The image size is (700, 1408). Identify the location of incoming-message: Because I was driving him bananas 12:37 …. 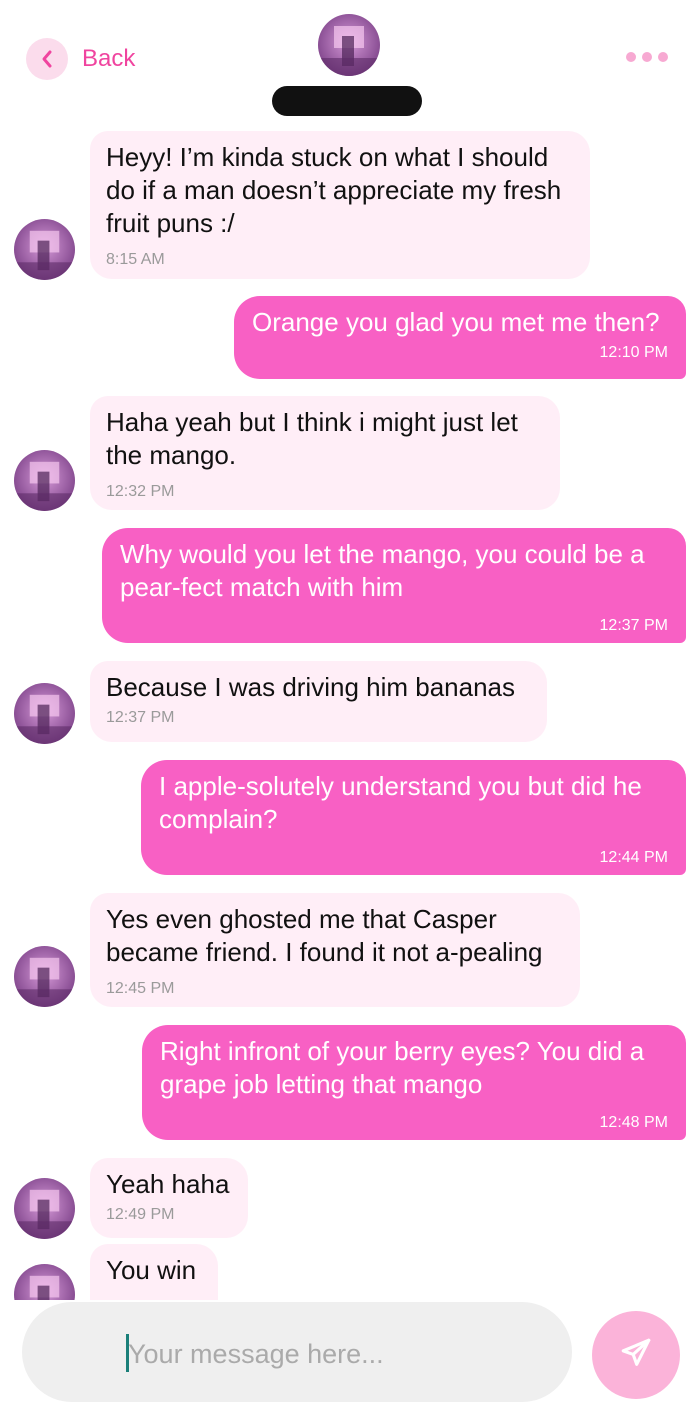
(318, 701).